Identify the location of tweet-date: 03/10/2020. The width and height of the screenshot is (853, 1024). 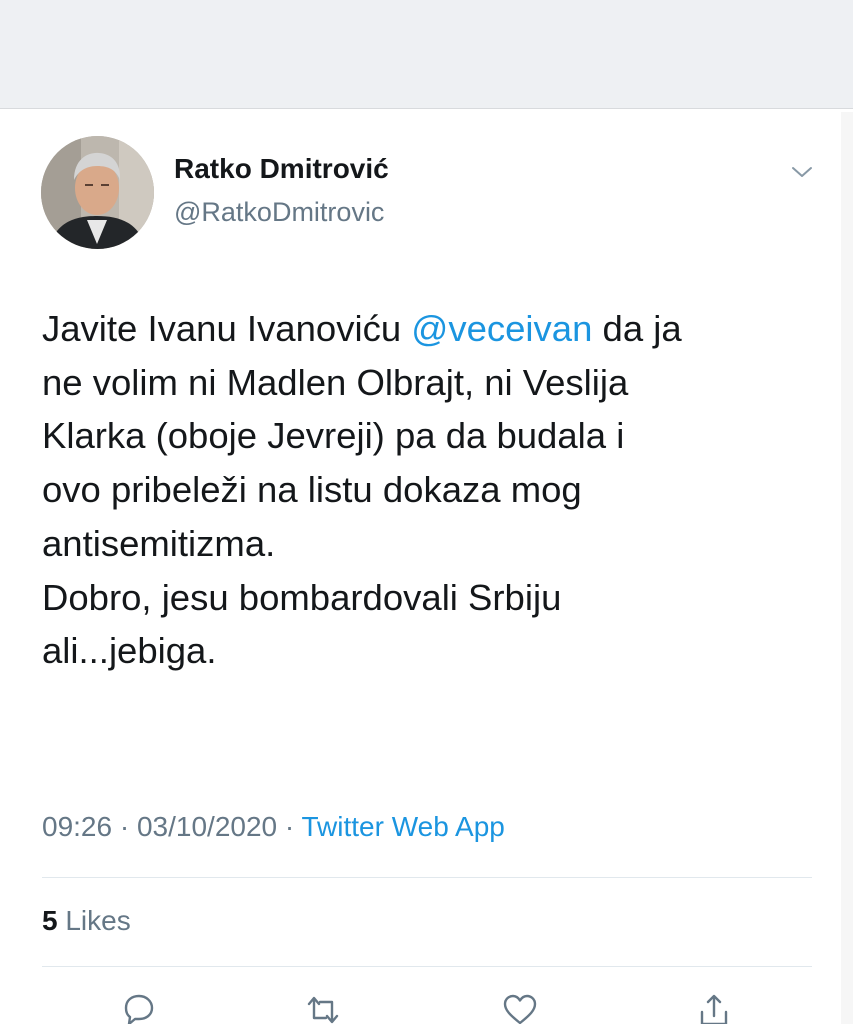
(207, 826).